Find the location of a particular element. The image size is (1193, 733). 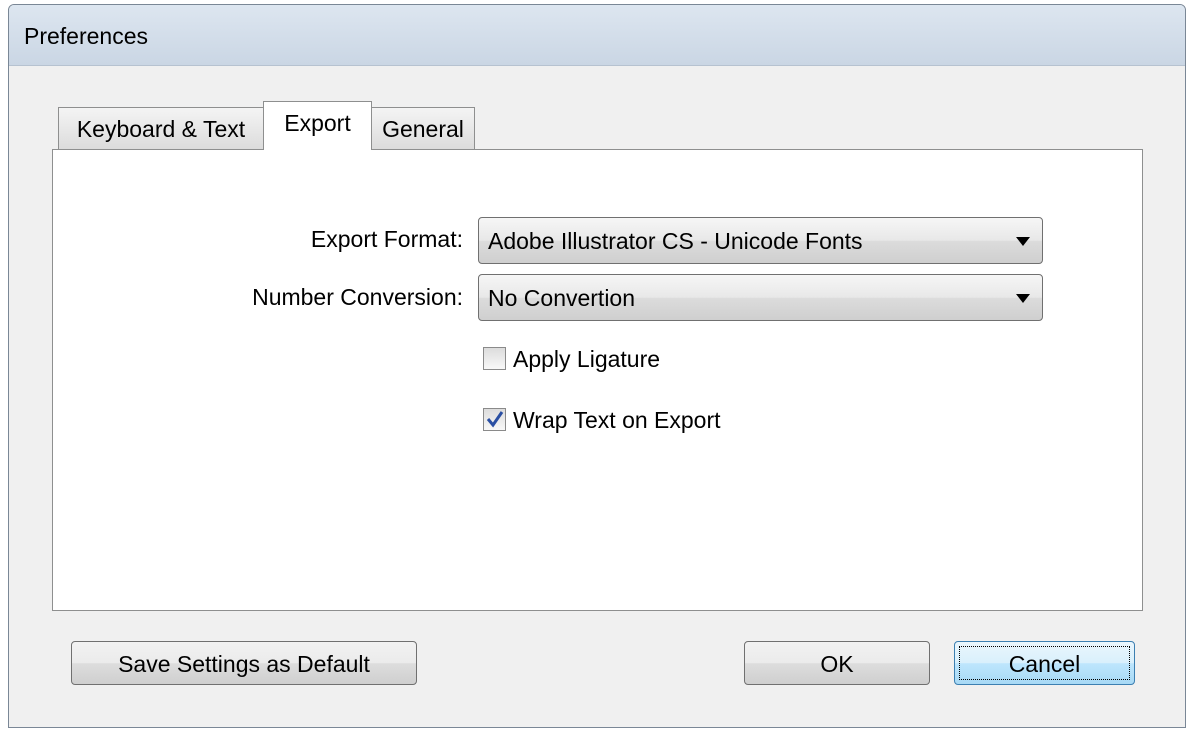

window-title: Preferences is located at coordinates (86, 36).